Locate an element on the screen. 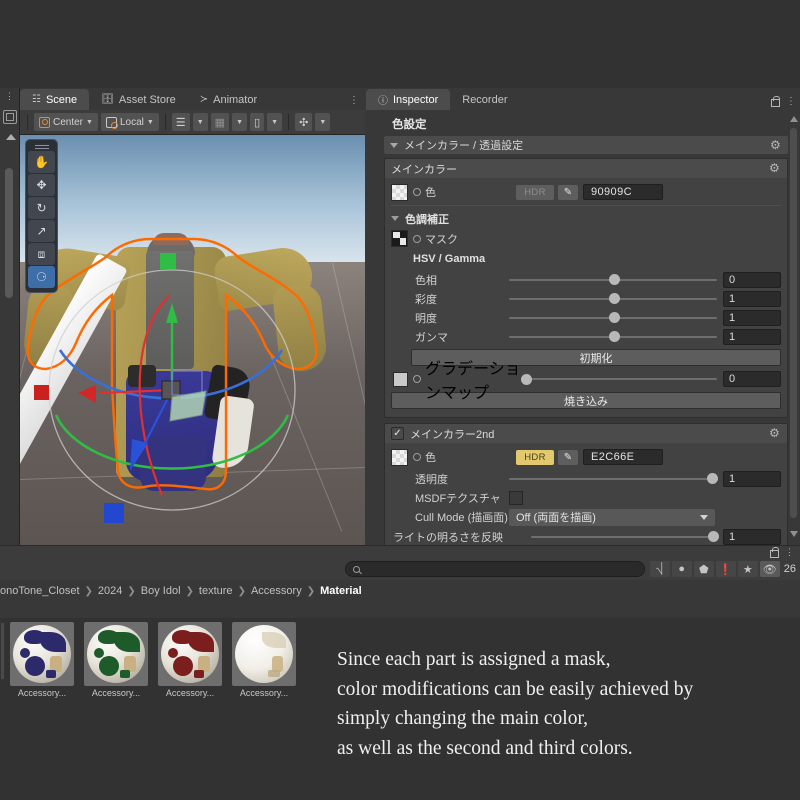 This screenshot has width=800, height=800. main-color-2nd-header: ✓ メインカラー2nd ⚙ is located at coordinates (586, 433).